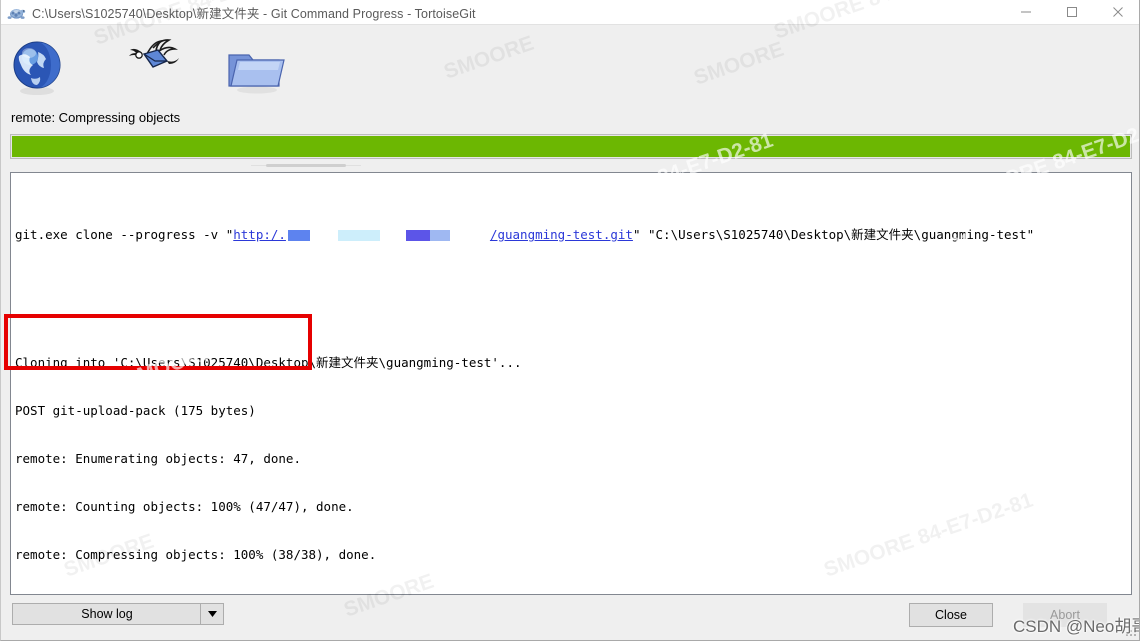  I want to click on tortoisegit-turtle-icon, so click(16, 12).